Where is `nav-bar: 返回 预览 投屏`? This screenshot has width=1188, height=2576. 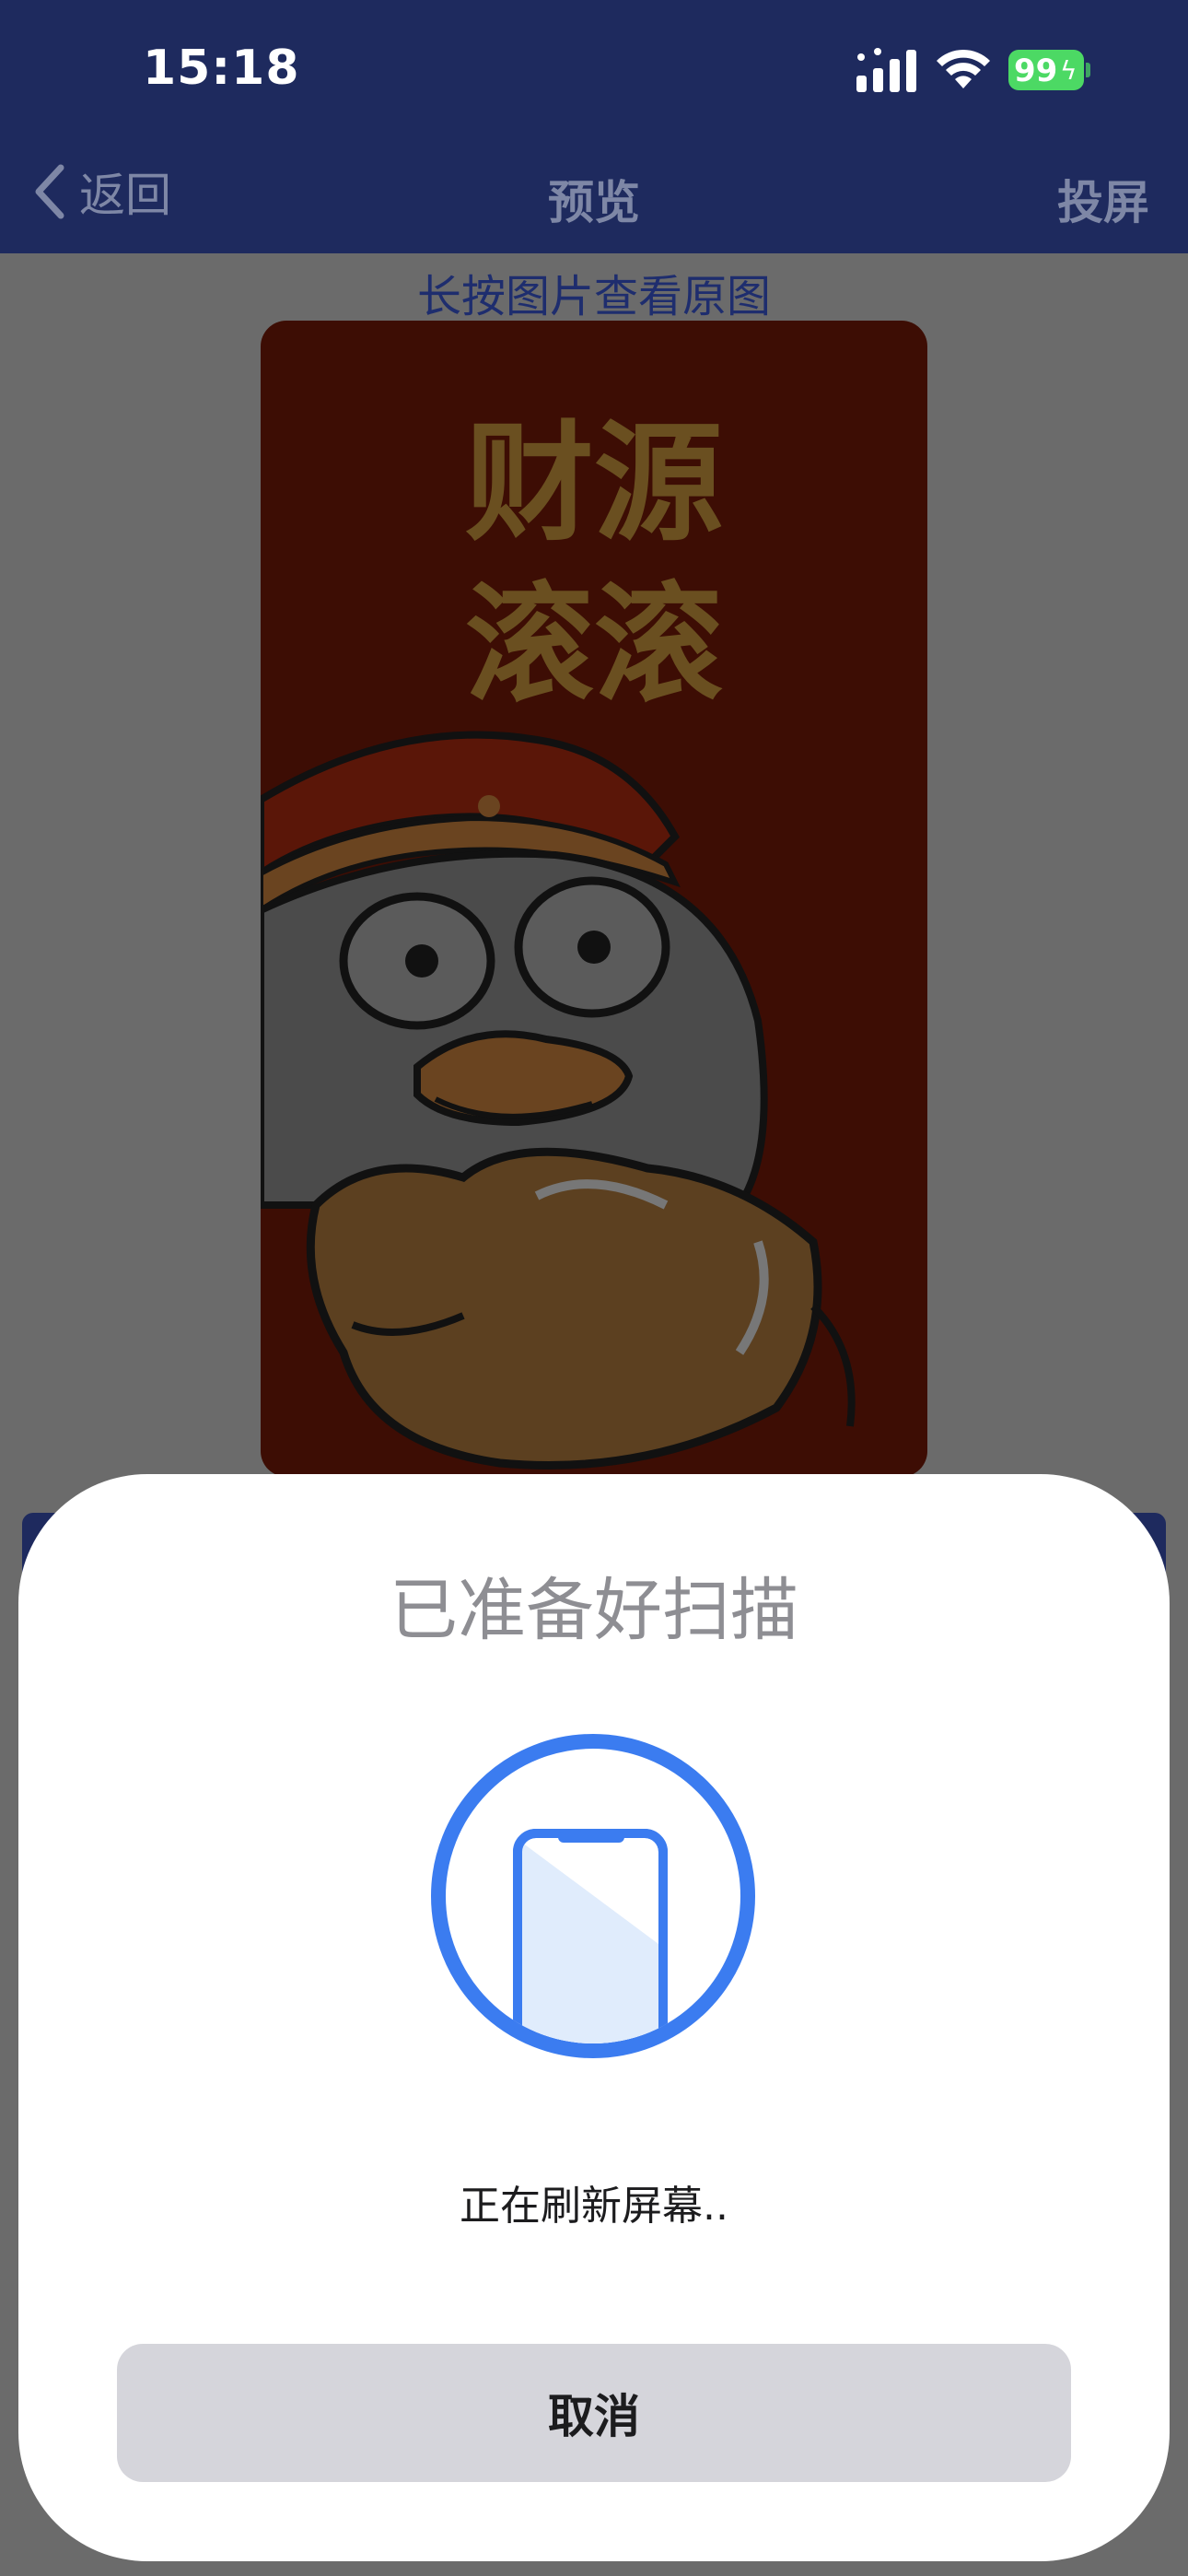
nav-bar: 返回 预览 投屏 is located at coordinates (594, 195).